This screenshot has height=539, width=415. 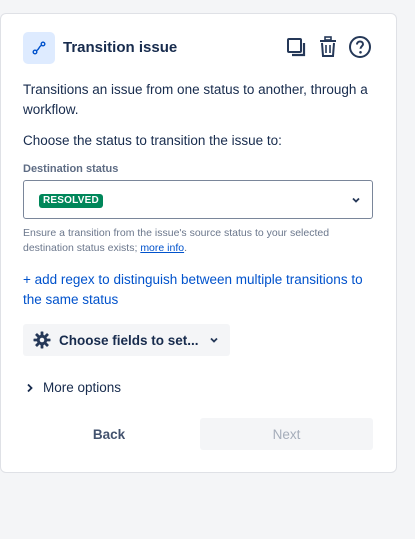 What do you see at coordinates (71, 201) in the screenshot?
I see `status-lozenge: RESOLVED` at bounding box center [71, 201].